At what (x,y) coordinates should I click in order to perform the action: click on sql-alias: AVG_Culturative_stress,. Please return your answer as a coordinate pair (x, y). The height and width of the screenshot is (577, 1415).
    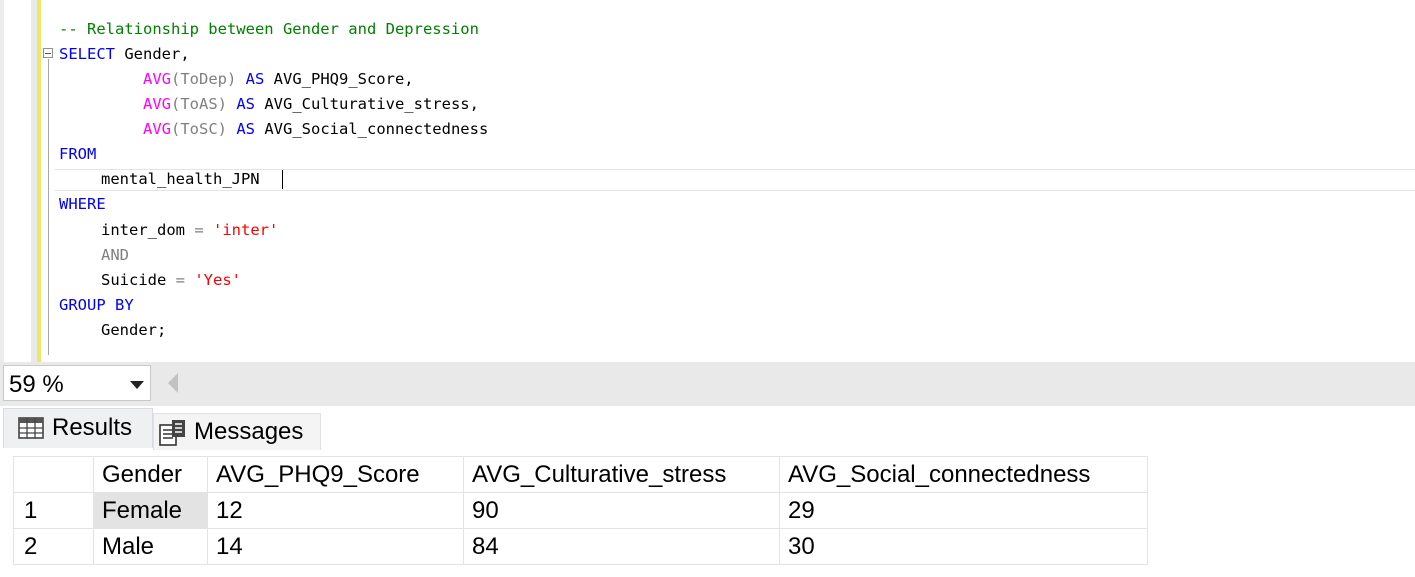
    Looking at the image, I should click on (367, 104).